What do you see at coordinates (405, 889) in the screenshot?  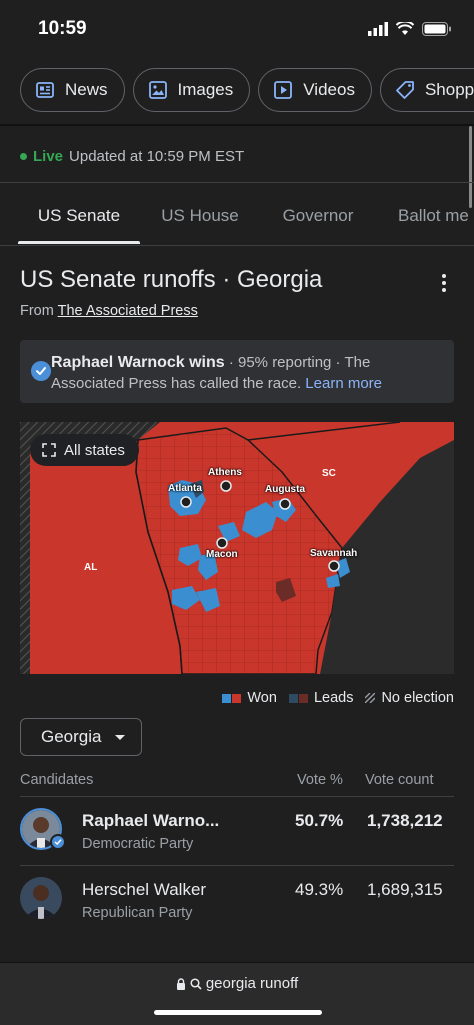 I see `vote-count: 1,689,315` at bounding box center [405, 889].